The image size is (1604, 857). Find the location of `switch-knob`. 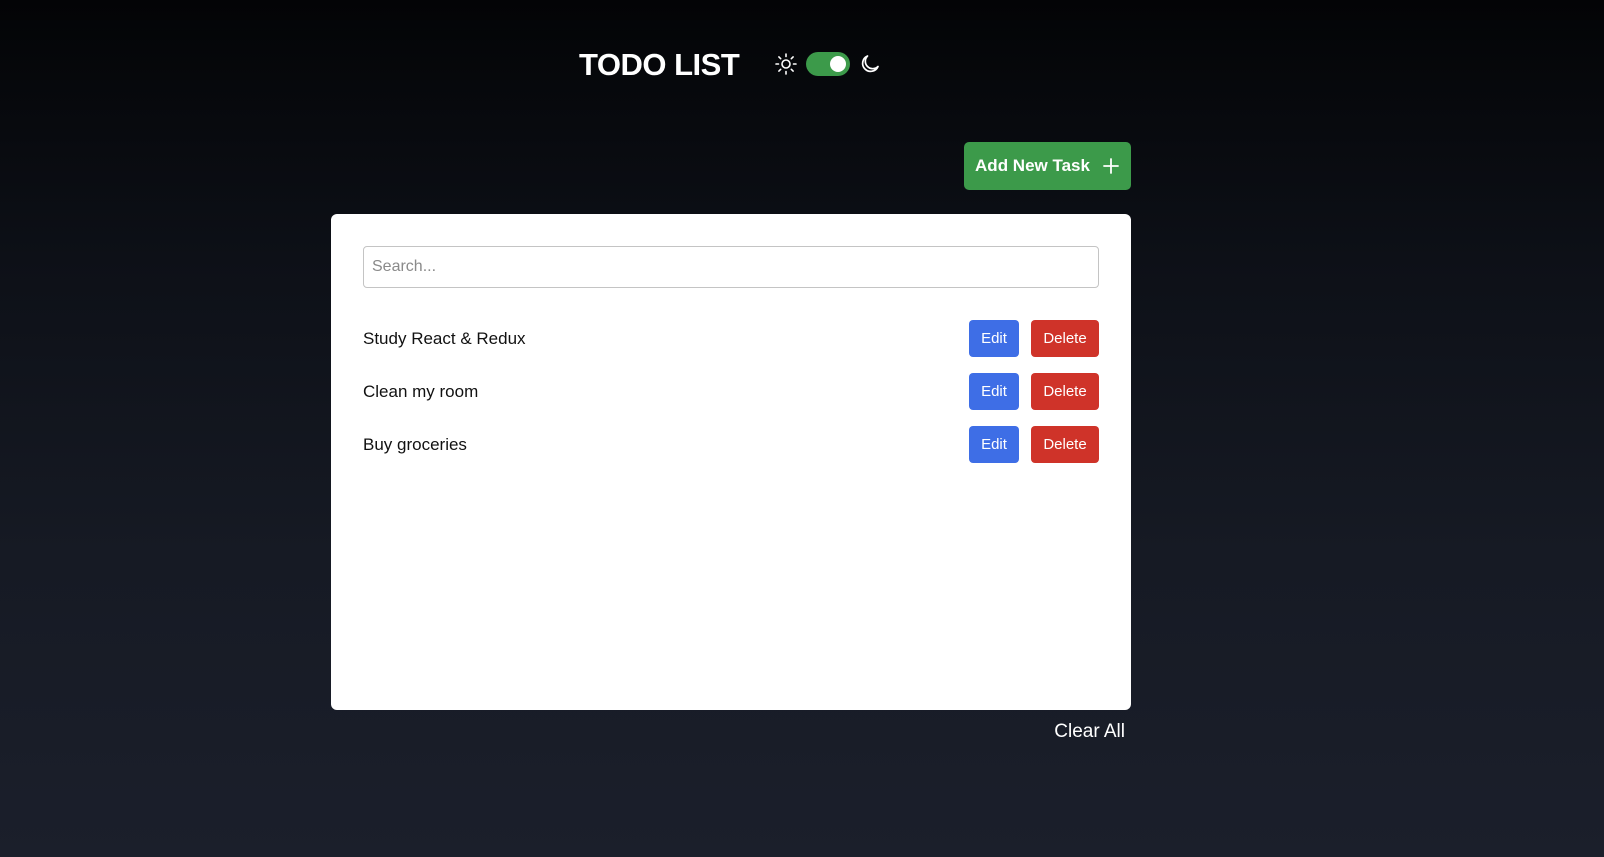

switch-knob is located at coordinates (838, 64).